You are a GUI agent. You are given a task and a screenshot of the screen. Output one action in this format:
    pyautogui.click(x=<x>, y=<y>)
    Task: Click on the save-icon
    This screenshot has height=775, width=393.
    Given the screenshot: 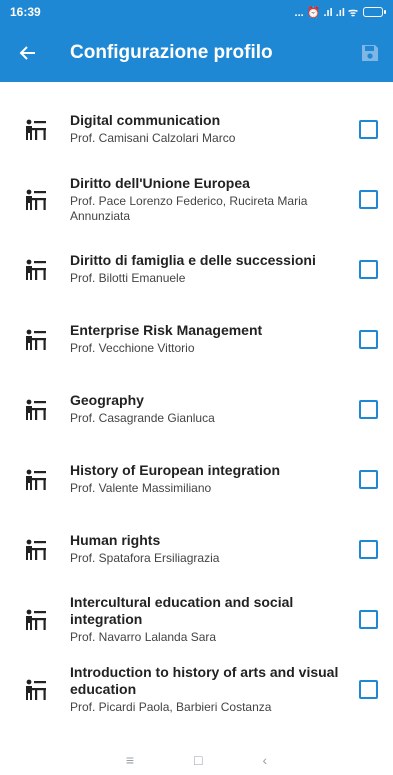 What is the action you would take?
    pyautogui.click(x=370, y=53)
    